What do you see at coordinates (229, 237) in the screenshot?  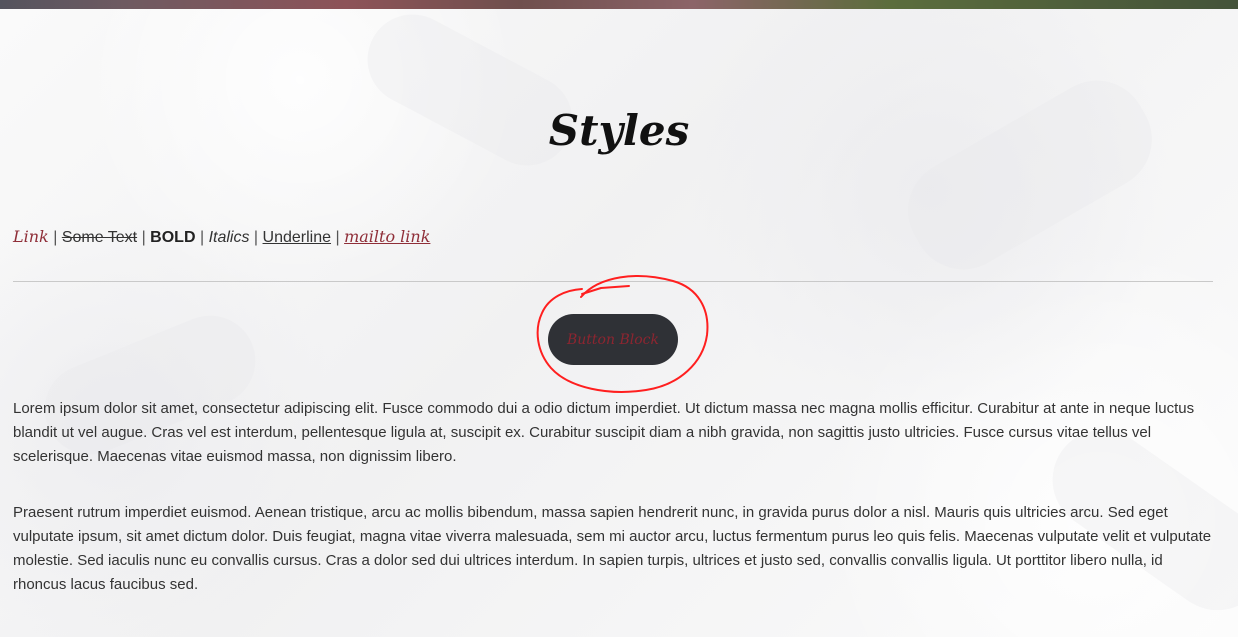 I see `italic-text: Italics` at bounding box center [229, 237].